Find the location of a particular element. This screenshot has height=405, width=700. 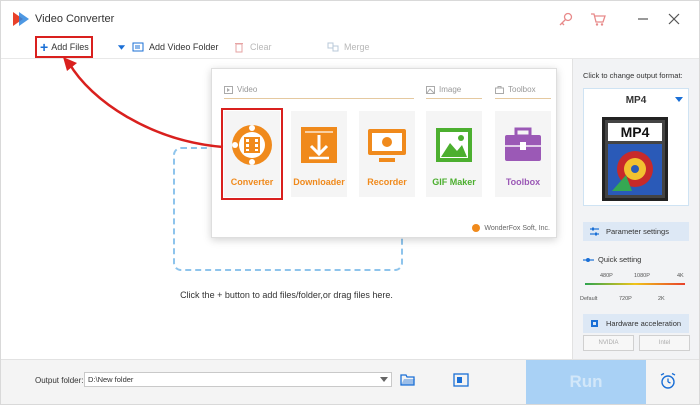

tile-gif-maker-label: GIF Maker is located at coordinates (454, 182).